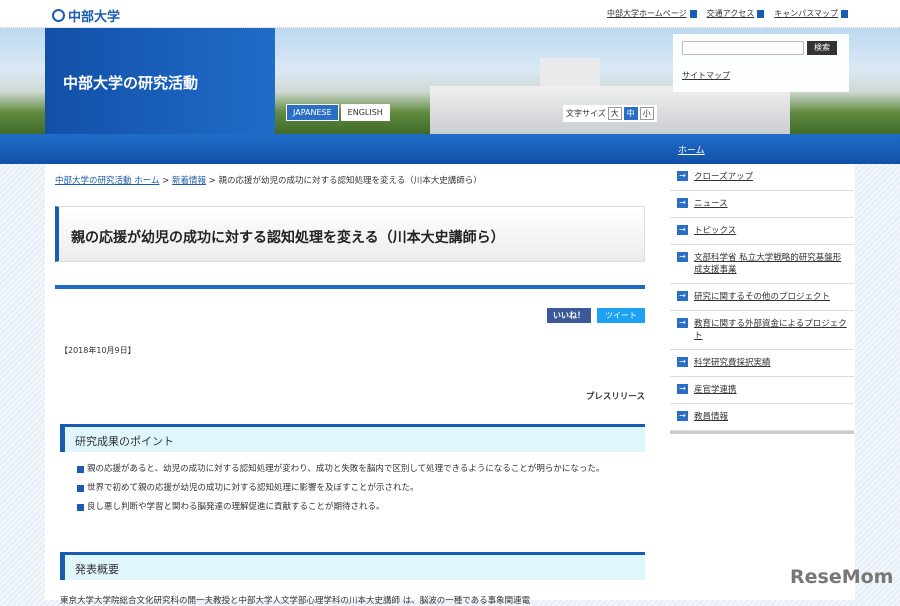  I want to click on title-divider, so click(350, 287).